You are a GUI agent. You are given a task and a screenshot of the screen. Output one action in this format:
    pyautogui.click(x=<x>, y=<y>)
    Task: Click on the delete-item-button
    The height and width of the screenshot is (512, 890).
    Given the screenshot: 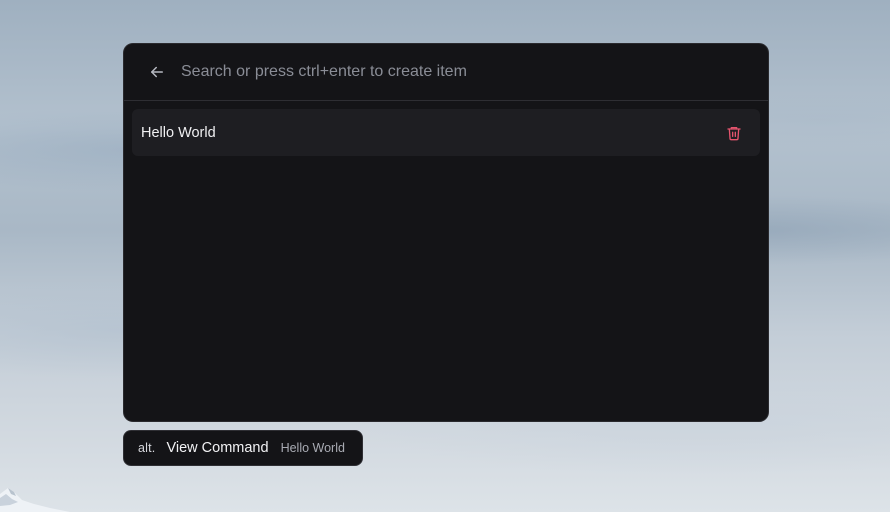 What is the action you would take?
    pyautogui.click(x=734, y=133)
    